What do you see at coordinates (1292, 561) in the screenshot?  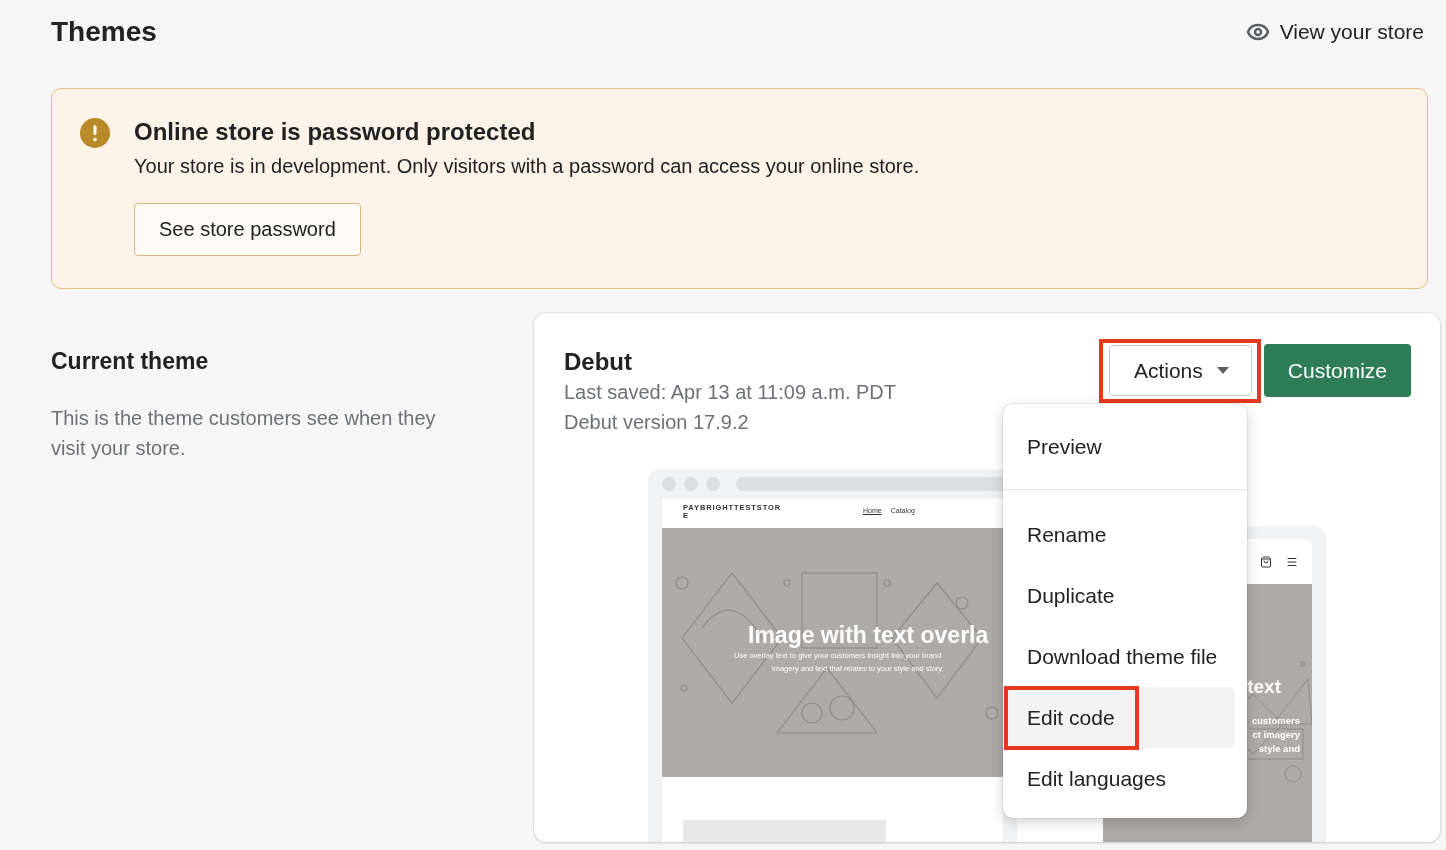 I see `menu-icon` at bounding box center [1292, 561].